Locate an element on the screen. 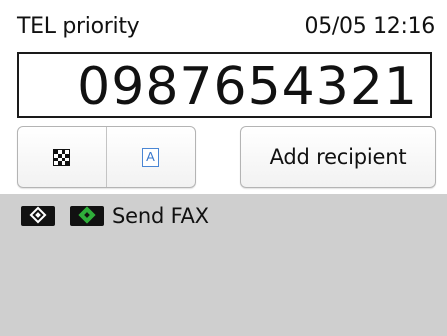  date-time: 05/05 12:16 is located at coordinates (370, 26).